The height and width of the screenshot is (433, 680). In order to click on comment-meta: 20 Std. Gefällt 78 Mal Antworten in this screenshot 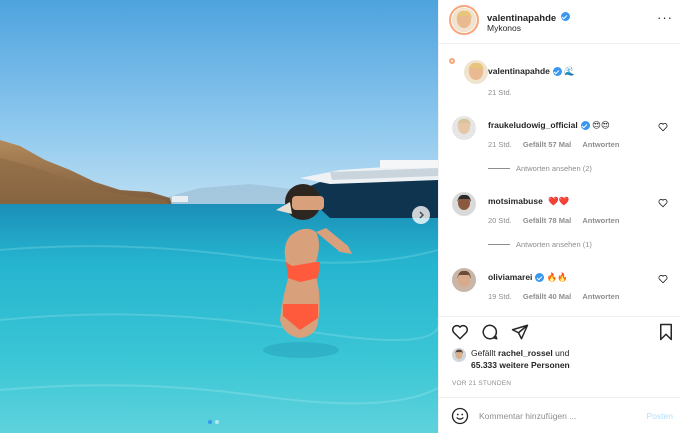, I will do `click(558, 220)`.